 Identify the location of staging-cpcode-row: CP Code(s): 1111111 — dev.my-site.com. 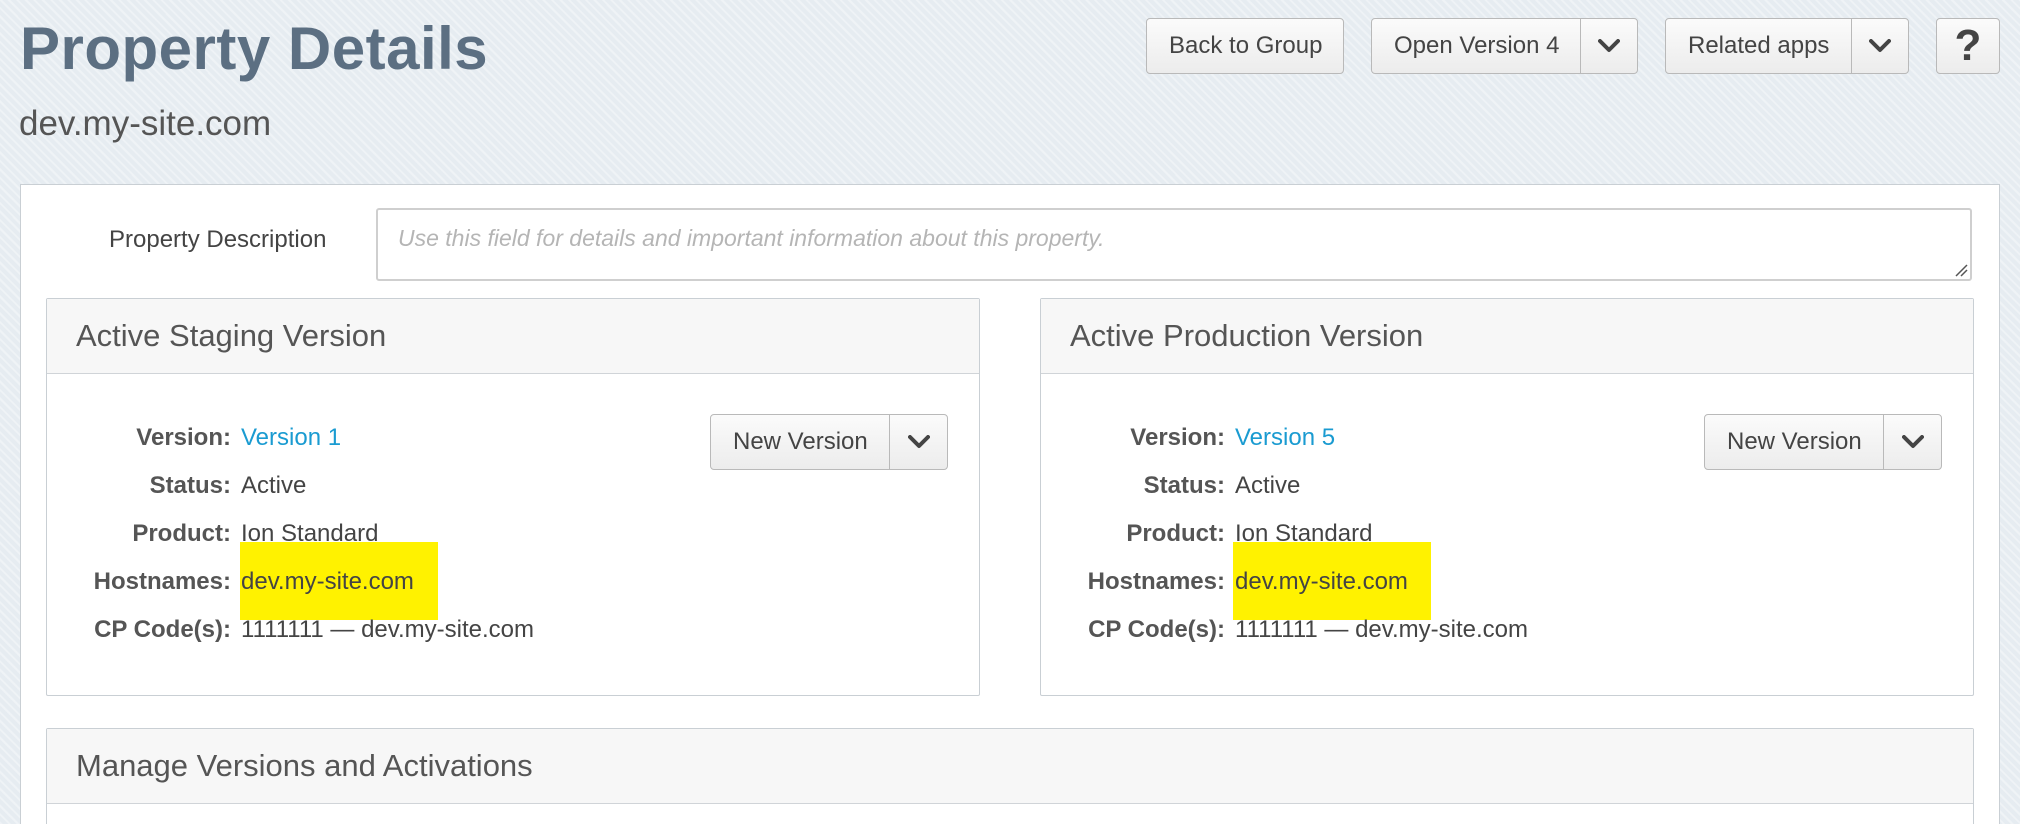
(296, 630).